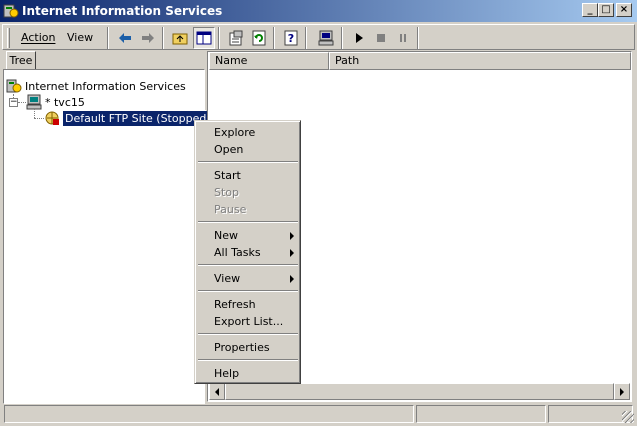 The height and width of the screenshot is (426, 637). I want to click on arrow-left-icon, so click(217, 391).